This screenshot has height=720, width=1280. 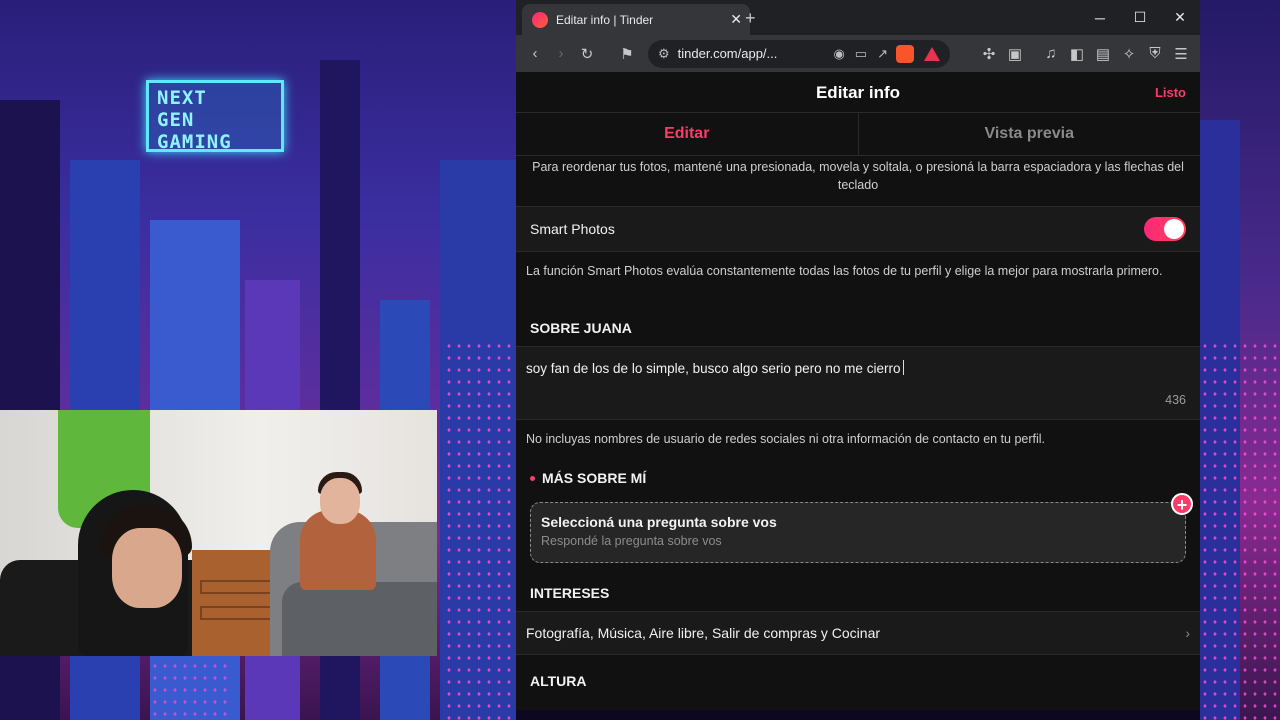 I want to click on required-dot-icon, so click(x=532, y=478).